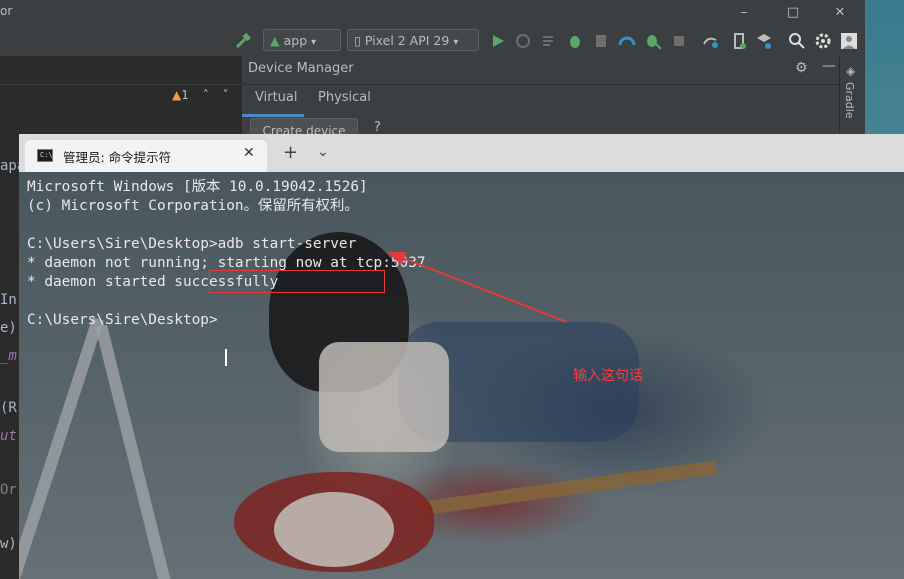  I want to click on close-window-button: ✕, so click(840, 13).